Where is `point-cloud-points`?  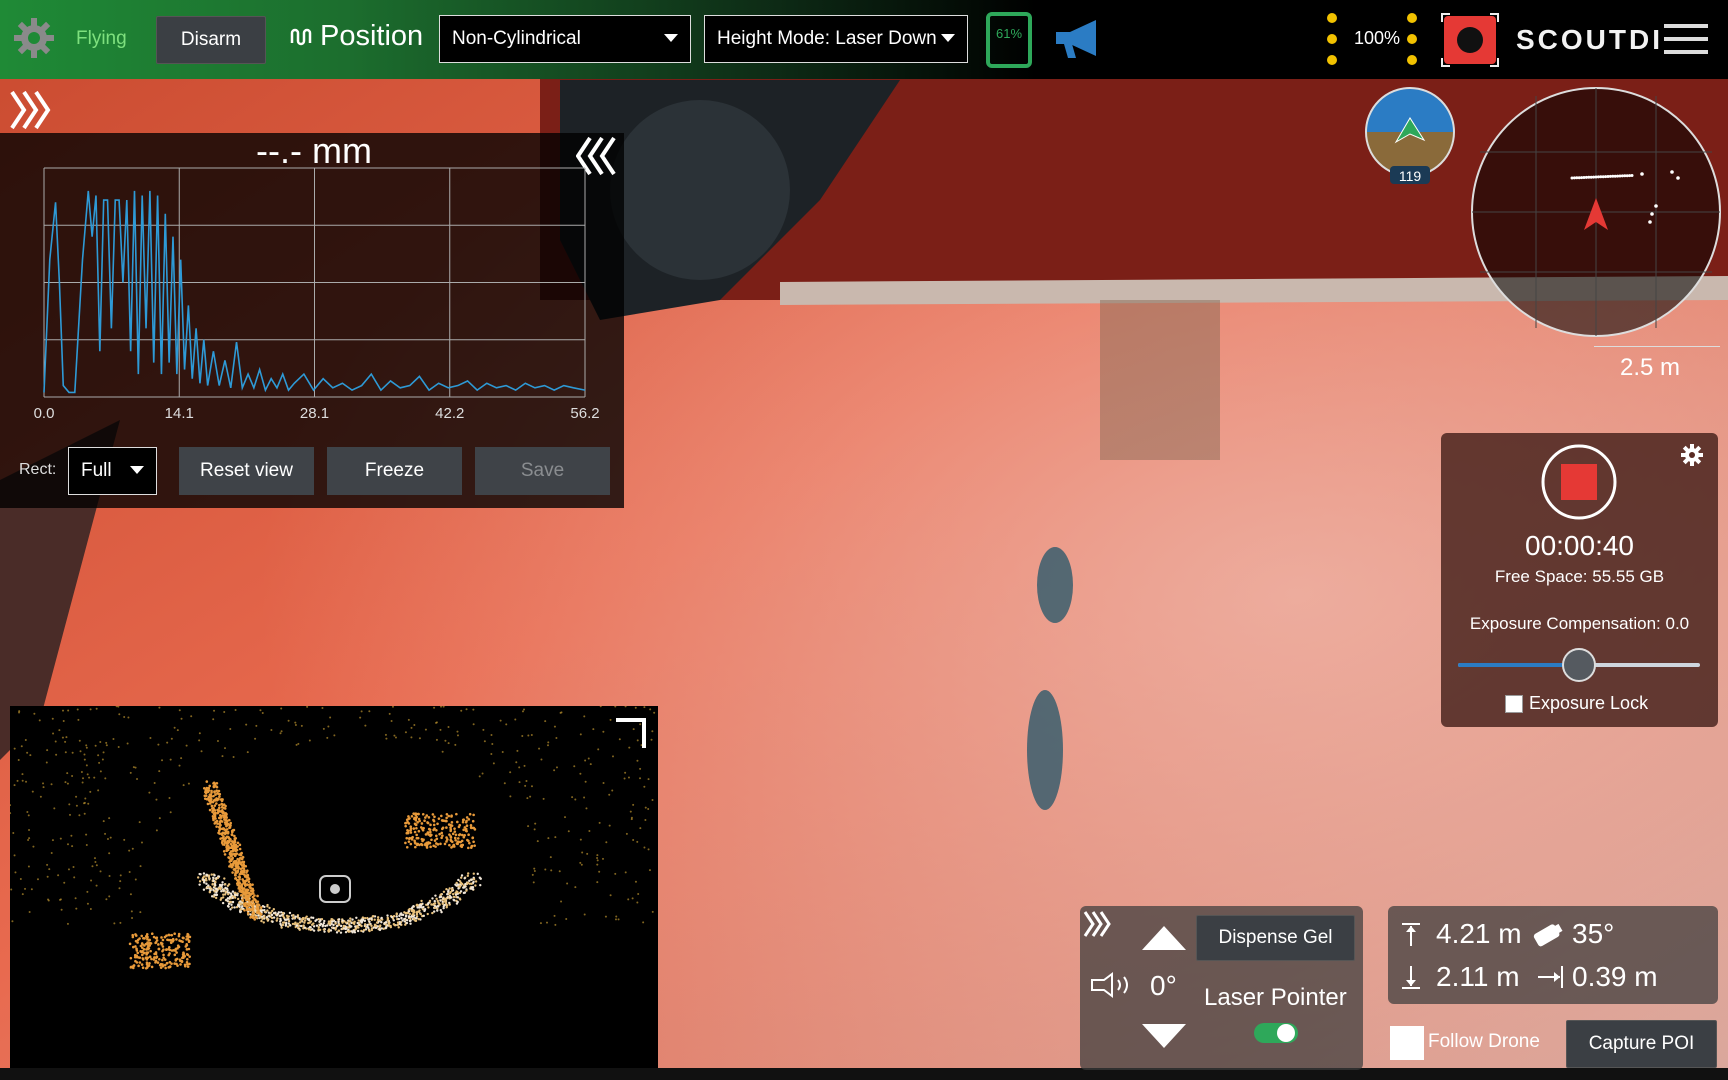 point-cloud-points is located at coordinates (333, 838).